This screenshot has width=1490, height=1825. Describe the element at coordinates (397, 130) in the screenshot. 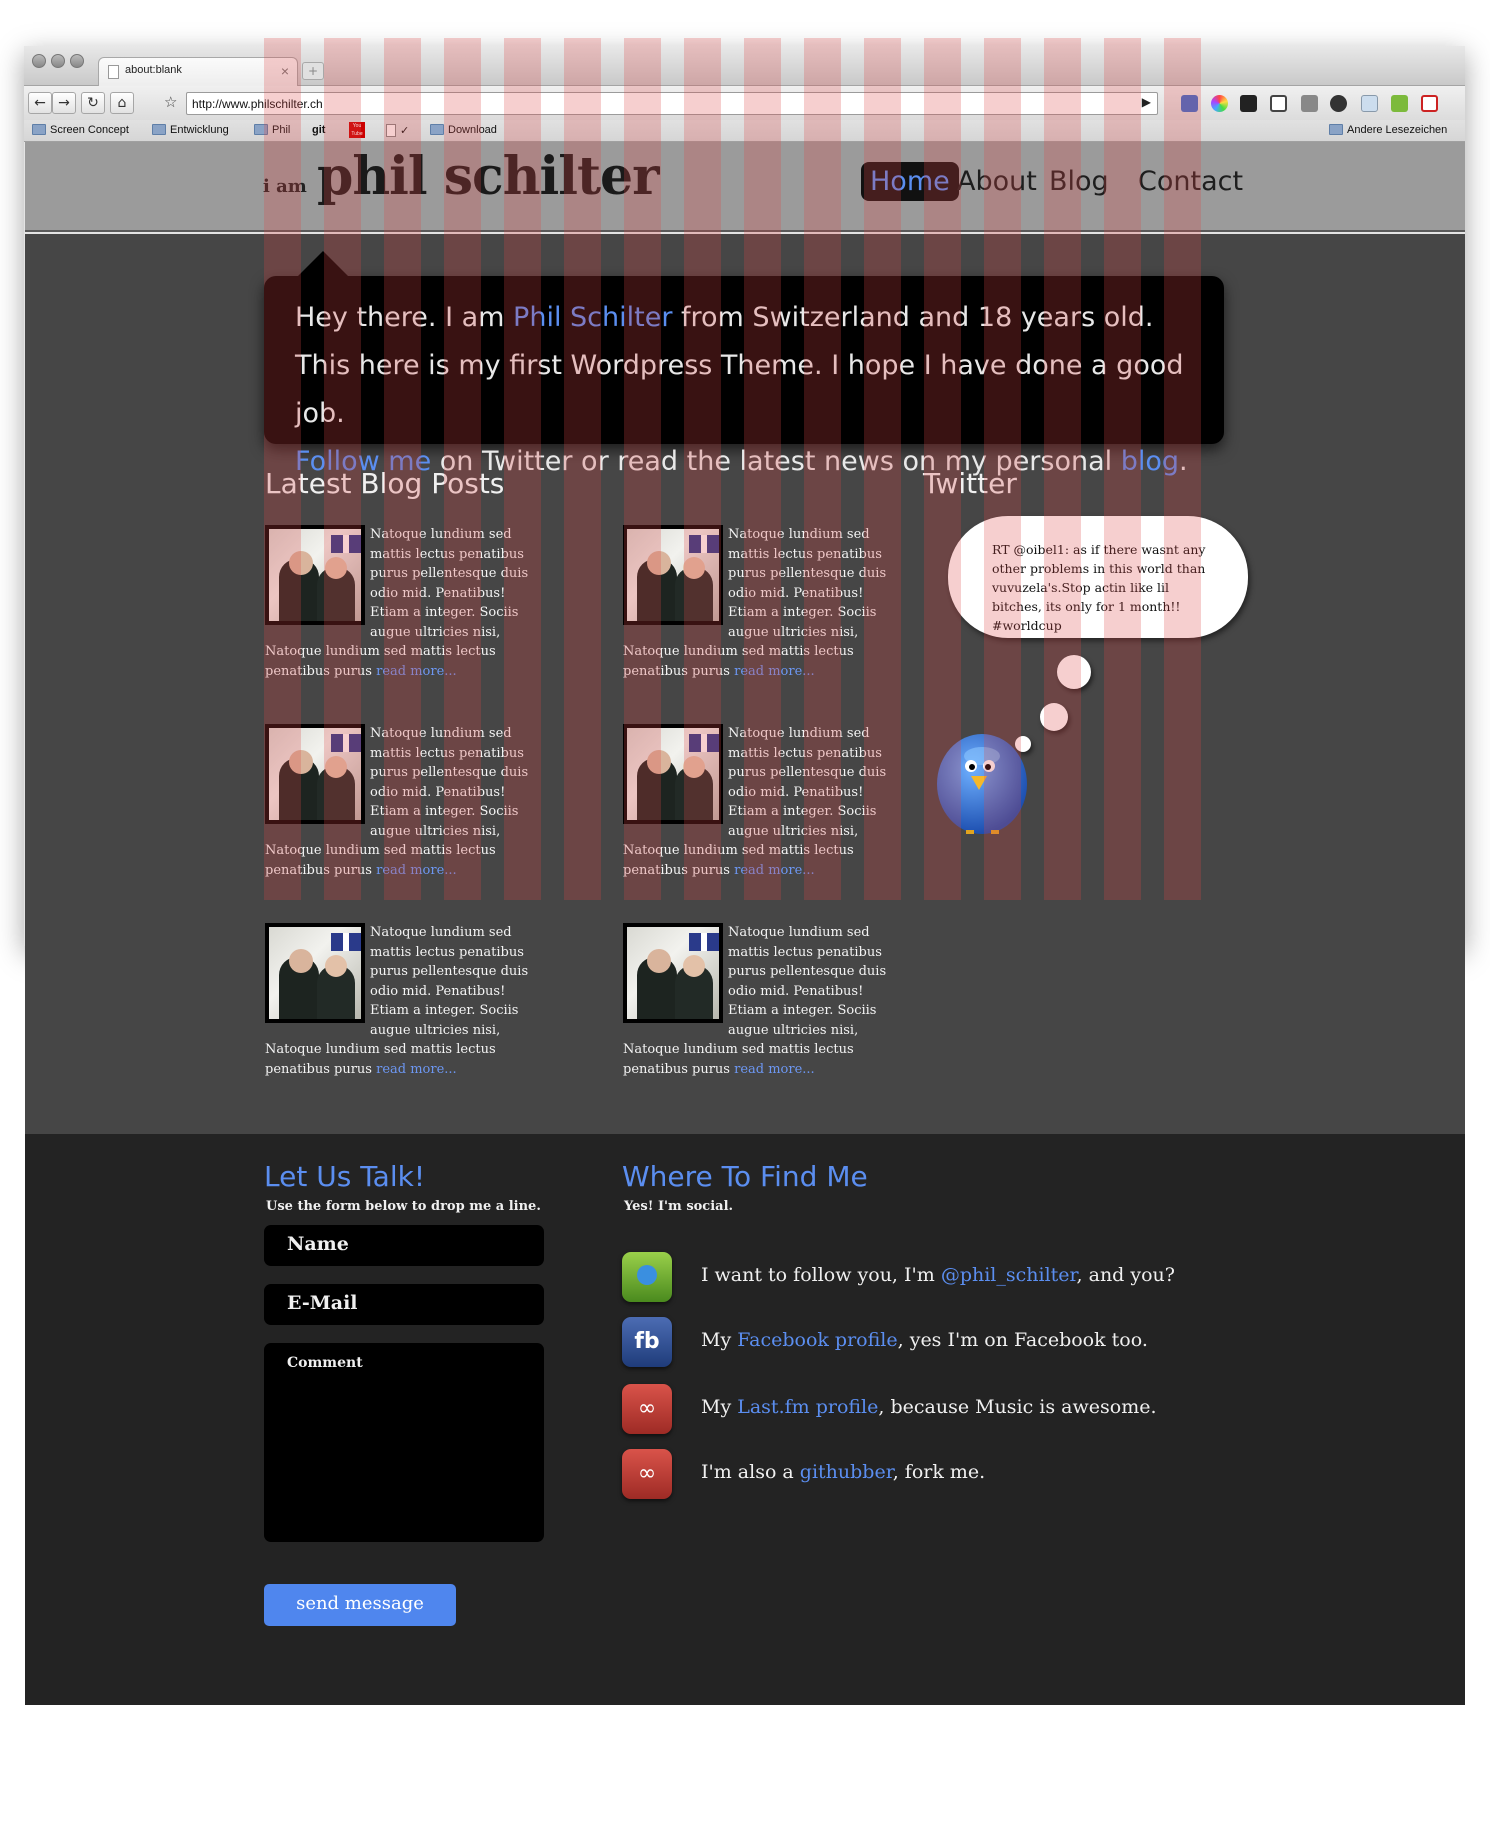

I see `bookmark-check: ✓` at that location.